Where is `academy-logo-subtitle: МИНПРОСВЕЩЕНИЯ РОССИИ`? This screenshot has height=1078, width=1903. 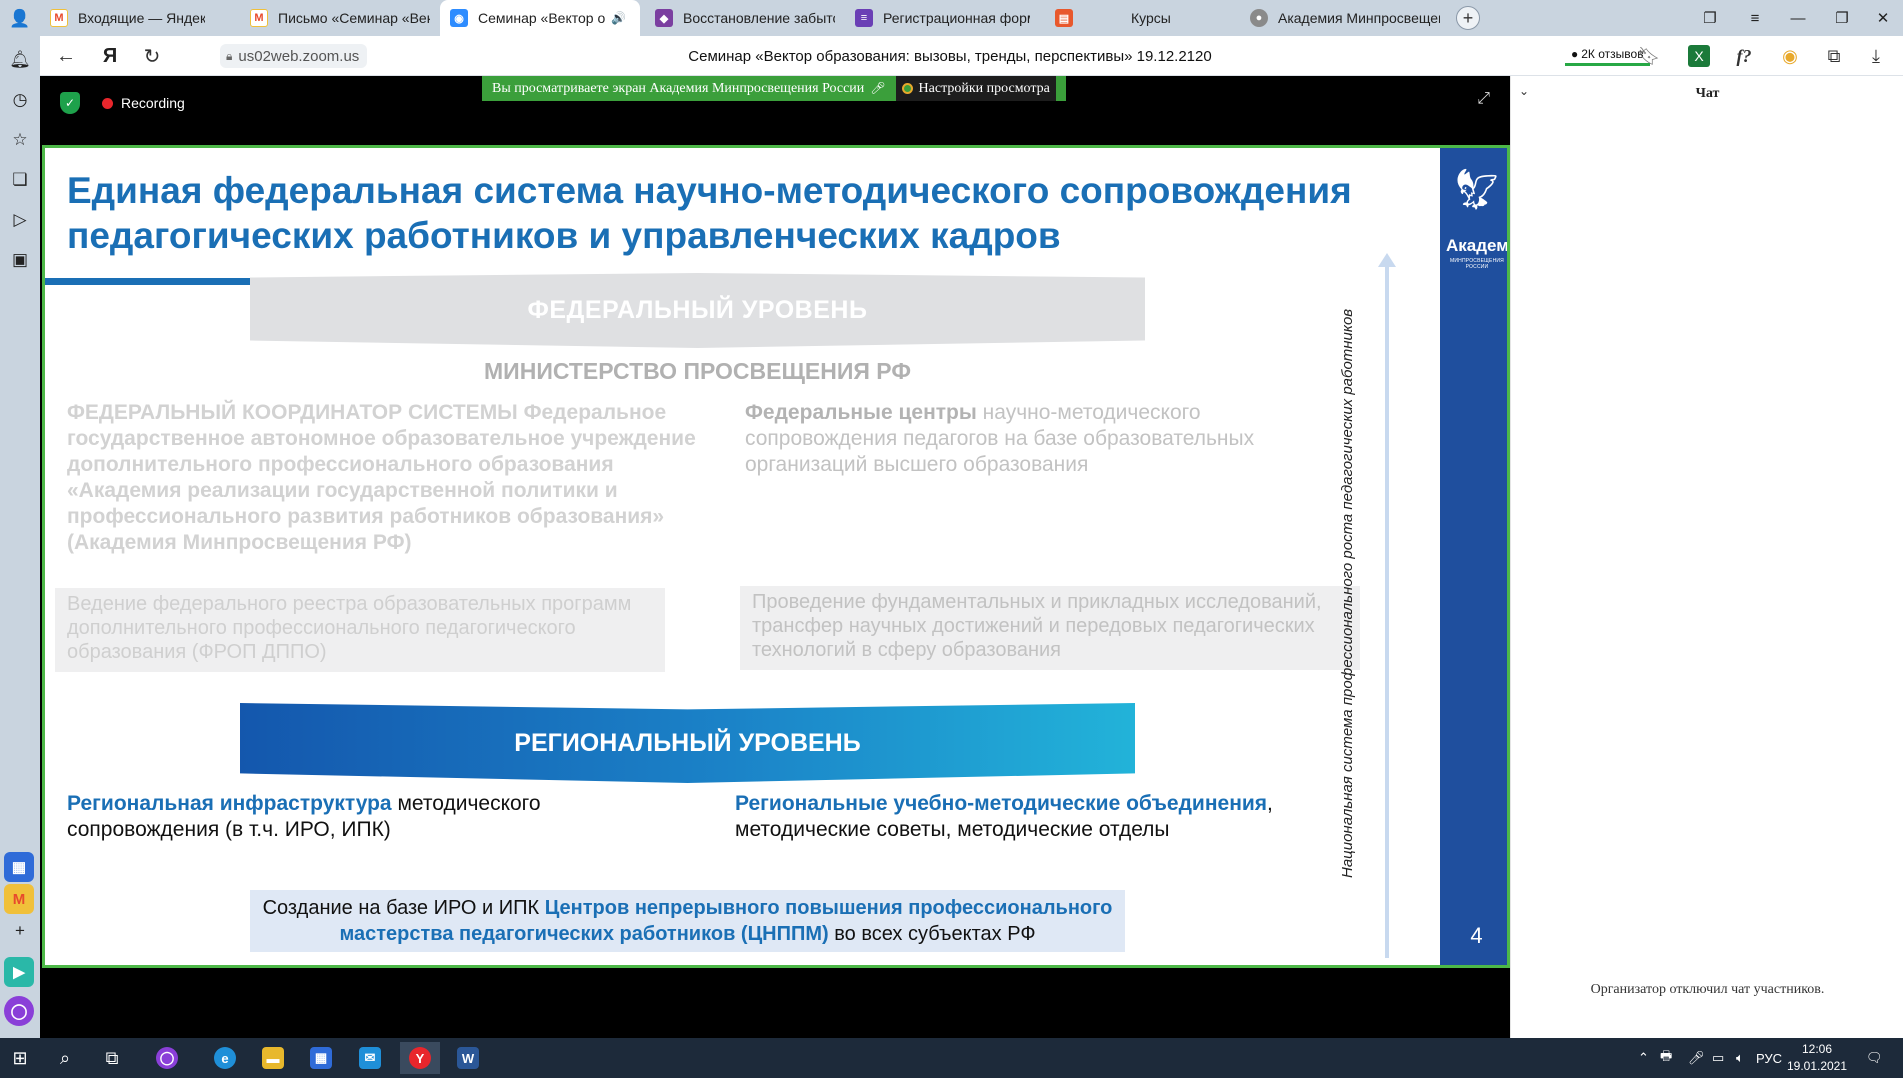
academy-logo-subtitle: МИНПРОСВЕЩЕНИЯ РОССИИ is located at coordinates (1477, 264).